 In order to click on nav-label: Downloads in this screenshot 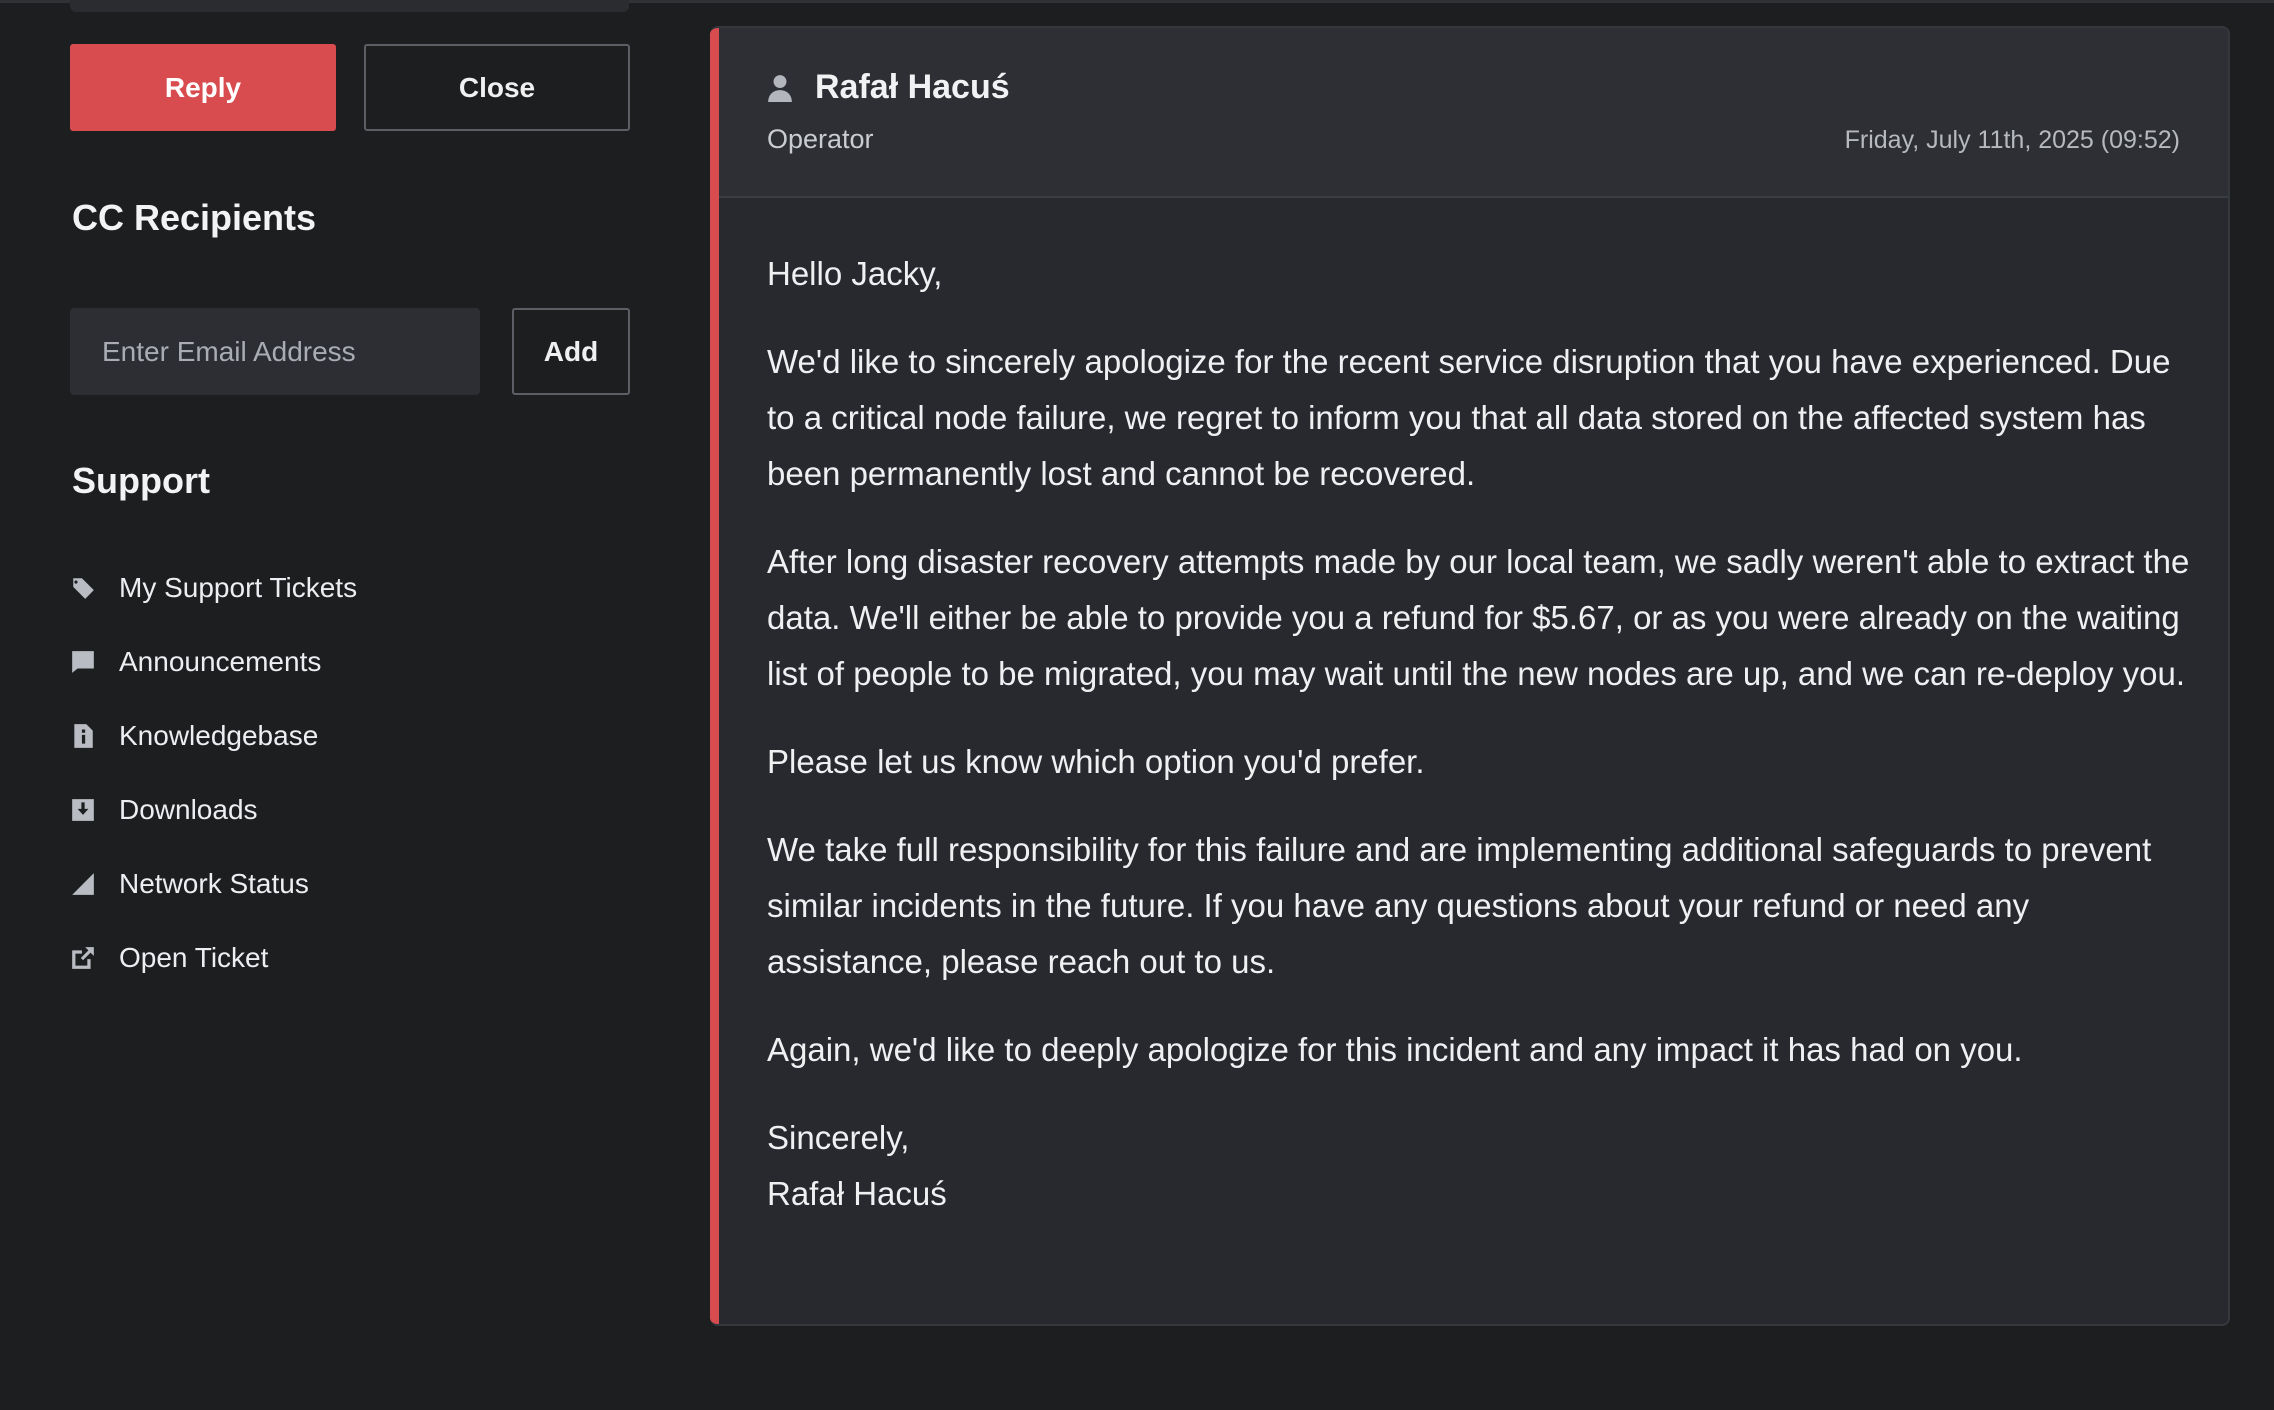, I will do `click(188, 809)`.